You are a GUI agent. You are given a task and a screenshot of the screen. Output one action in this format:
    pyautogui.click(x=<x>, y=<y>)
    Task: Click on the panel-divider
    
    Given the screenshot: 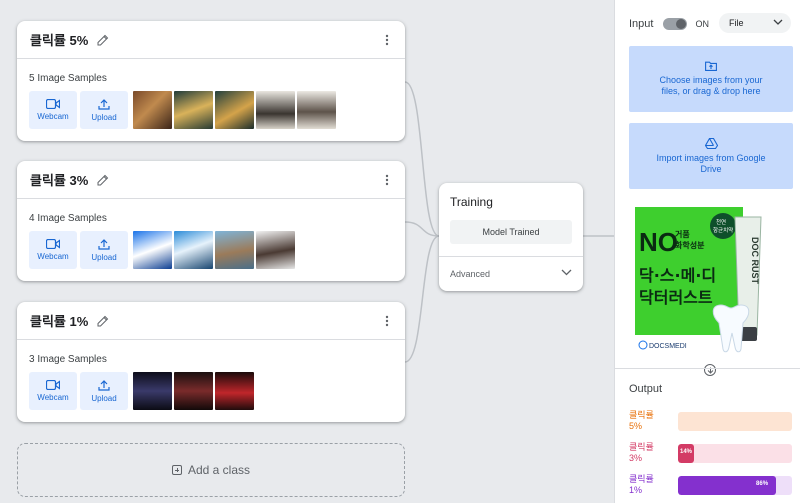 What is the action you would take?
    pyautogui.click(x=707, y=368)
    